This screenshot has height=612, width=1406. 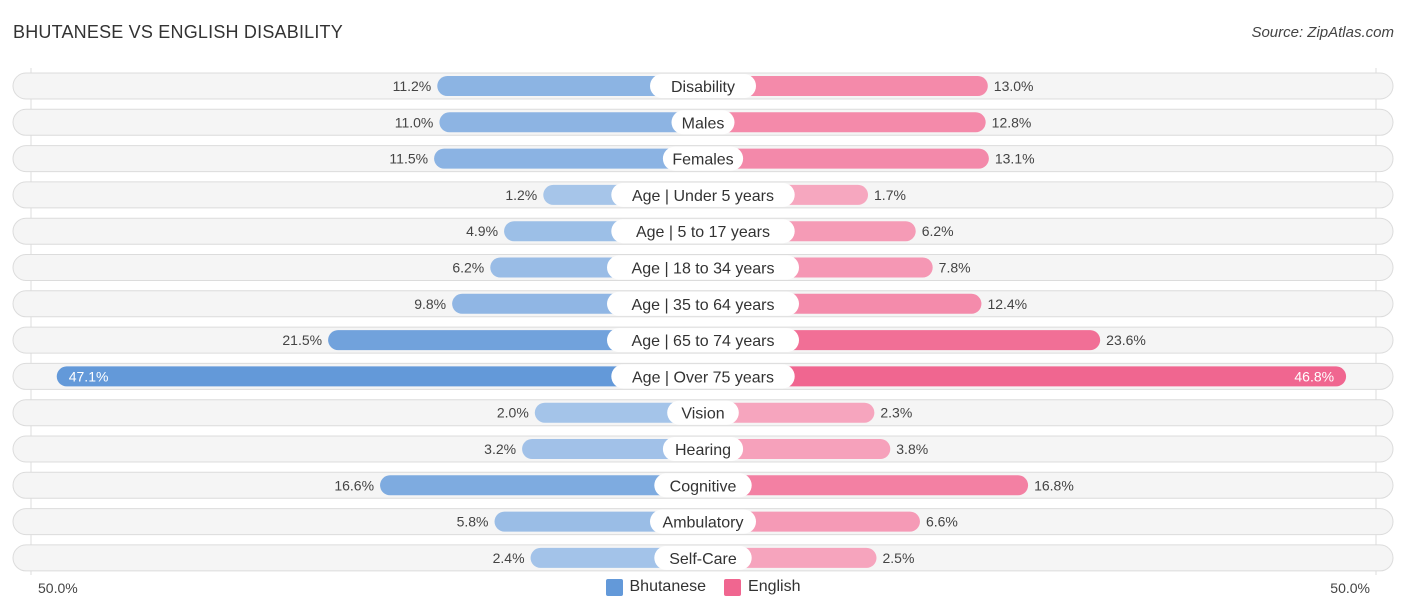 What do you see at coordinates (521, 195) in the screenshot?
I see `value-label-bhutanese: 1.2%` at bounding box center [521, 195].